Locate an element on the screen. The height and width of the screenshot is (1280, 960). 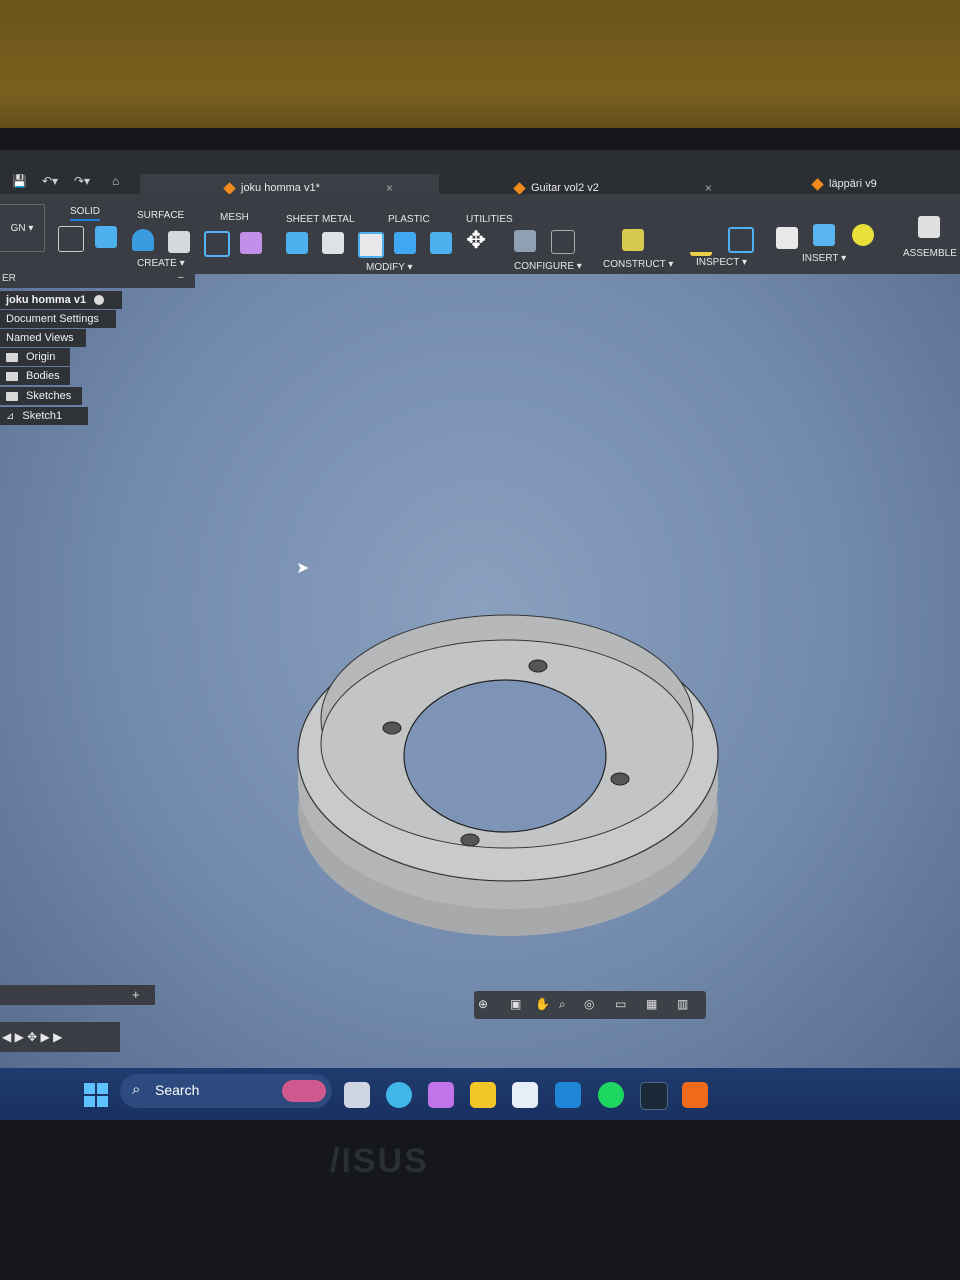
tab-sheet-metal: SHEET METAL is located at coordinates (320, 219).